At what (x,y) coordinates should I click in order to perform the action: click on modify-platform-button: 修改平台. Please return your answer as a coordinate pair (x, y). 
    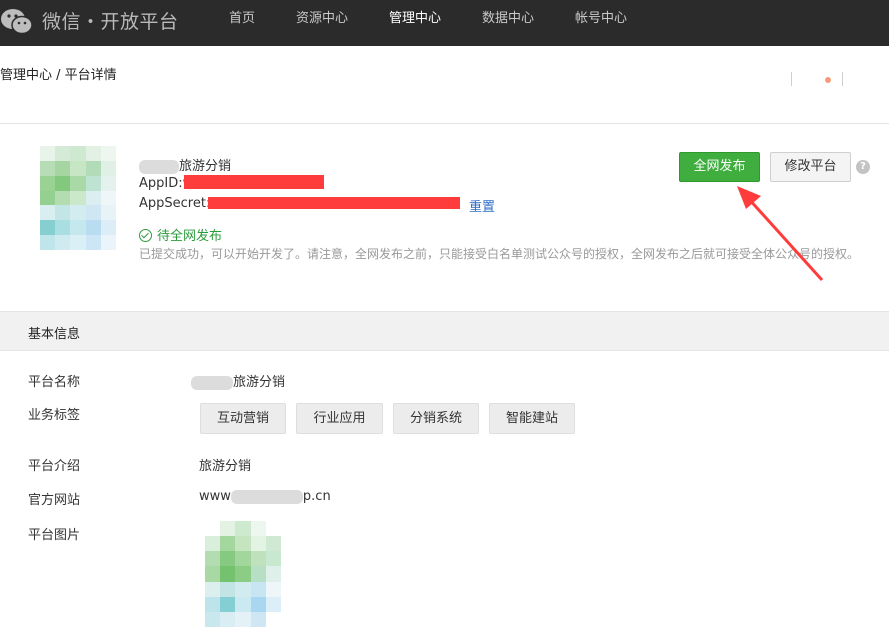
    Looking at the image, I should click on (810, 167).